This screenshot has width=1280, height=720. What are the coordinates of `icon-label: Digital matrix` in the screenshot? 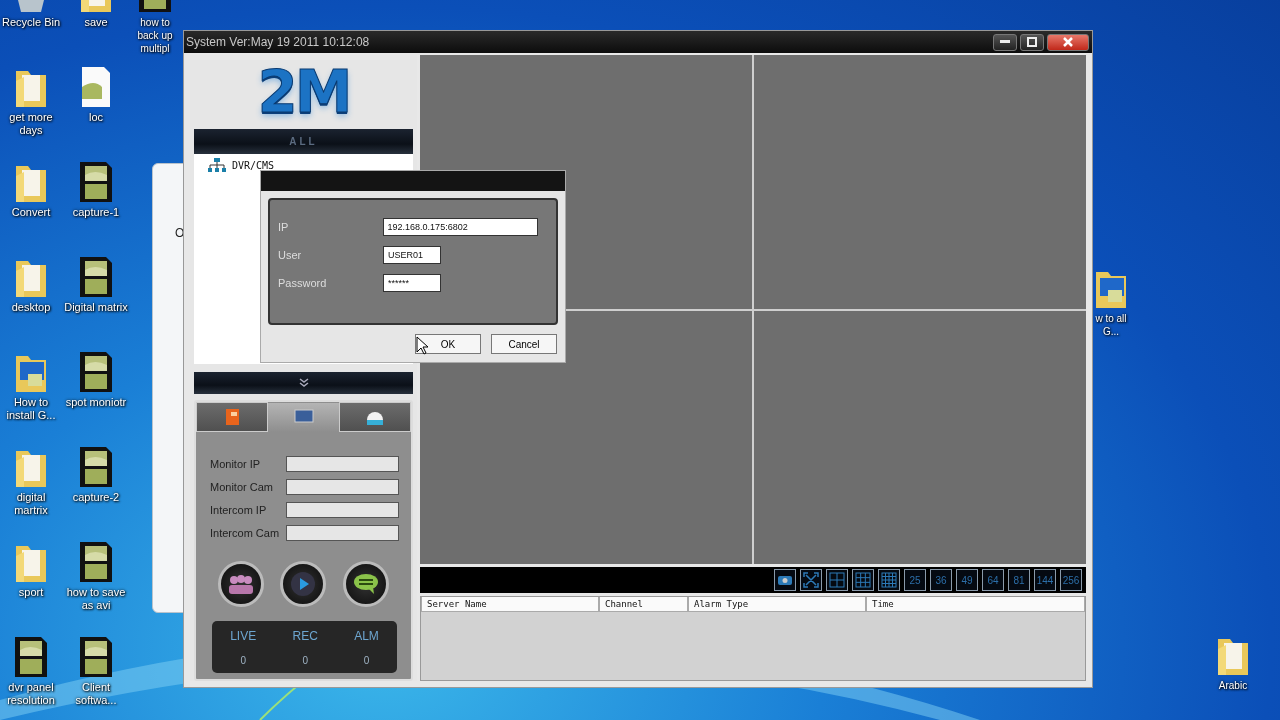 It's located at (96, 307).